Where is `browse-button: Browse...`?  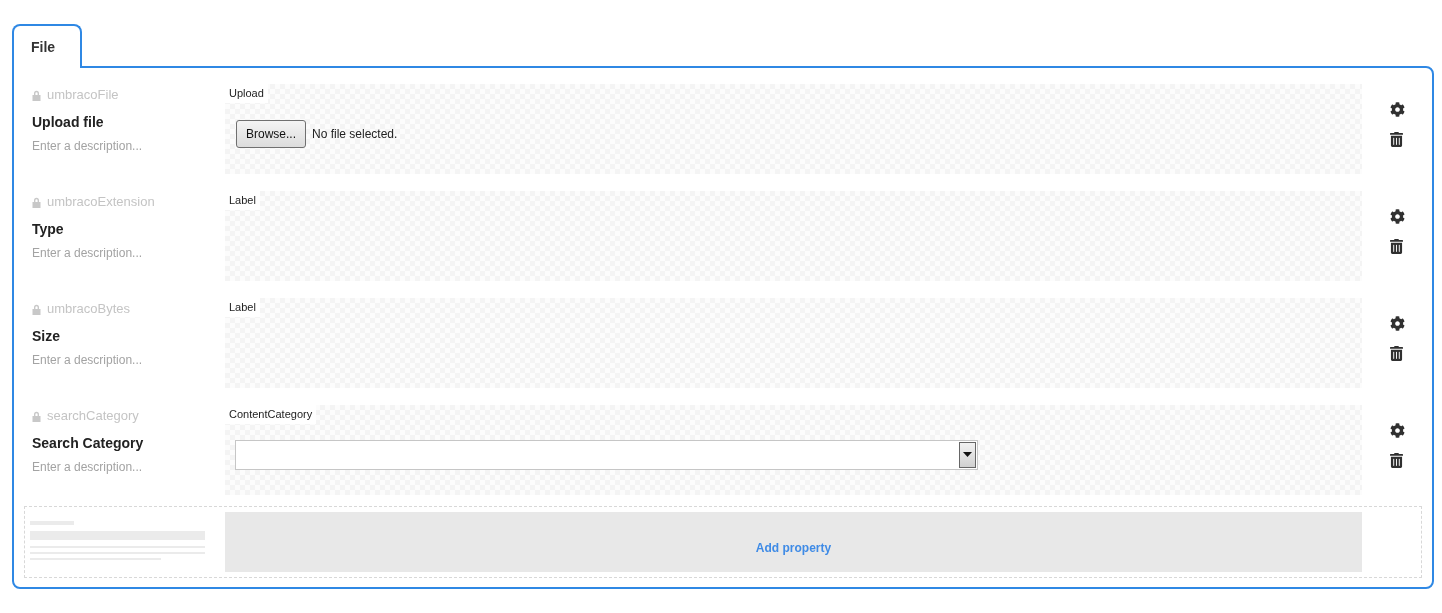
browse-button: Browse... is located at coordinates (271, 134).